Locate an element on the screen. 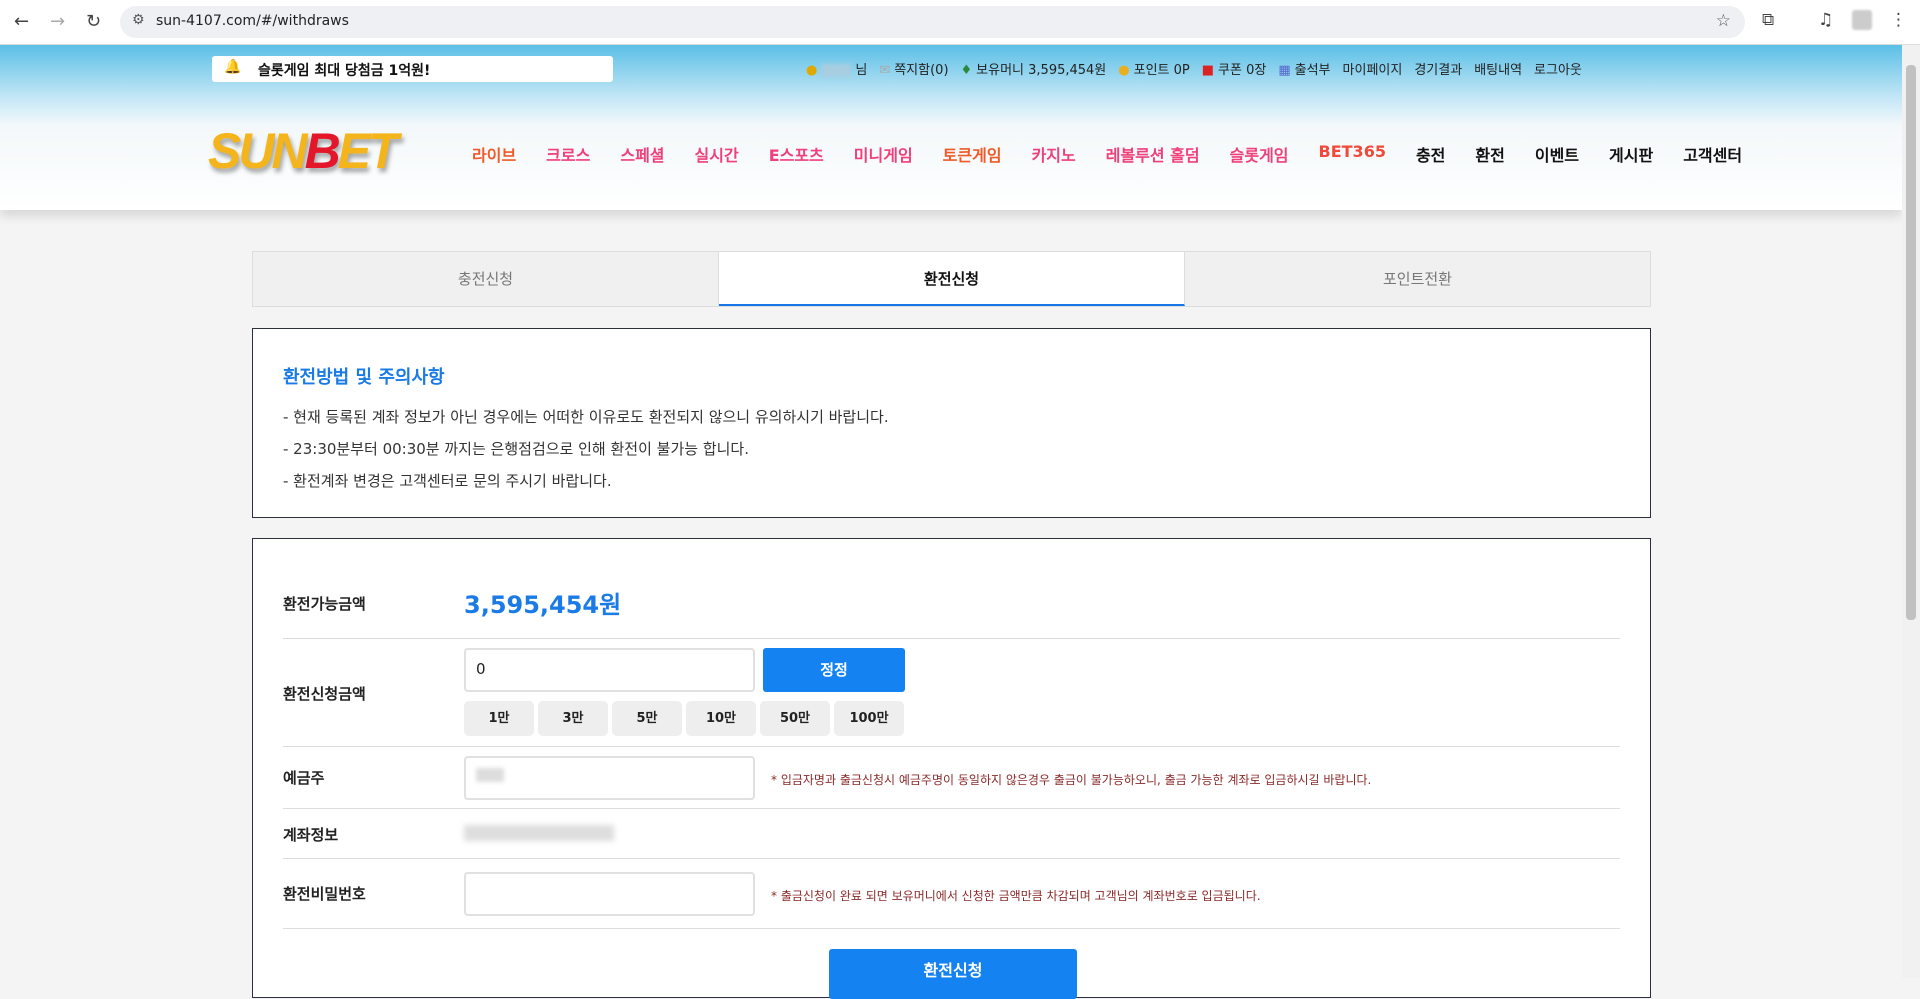 The image size is (1920, 999). quick-amount-button: 10만 is located at coordinates (721, 718).